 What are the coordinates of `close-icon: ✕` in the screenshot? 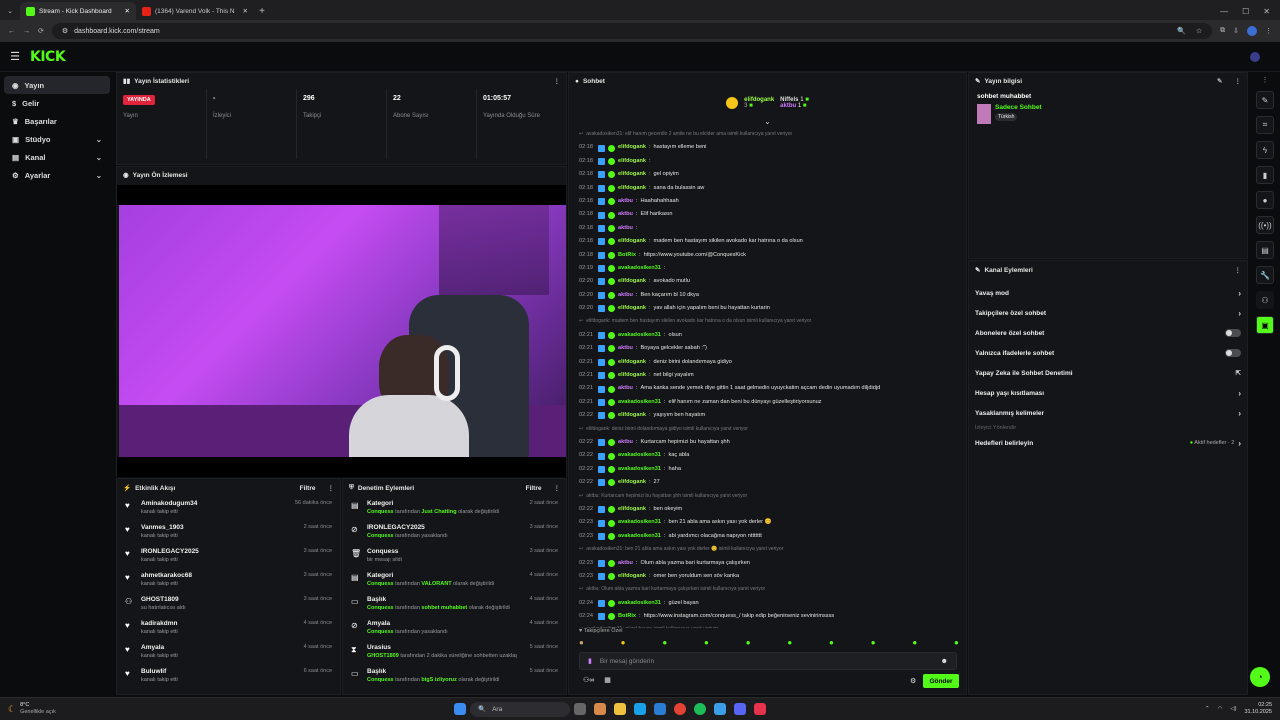 It's located at (245, 11).